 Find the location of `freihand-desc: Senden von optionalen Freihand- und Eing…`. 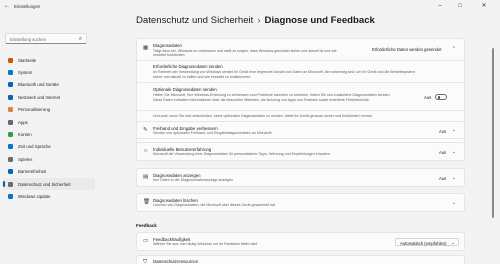

freihand-desc: Senden von optionalen Freihand- und Eing… is located at coordinates (212, 133).